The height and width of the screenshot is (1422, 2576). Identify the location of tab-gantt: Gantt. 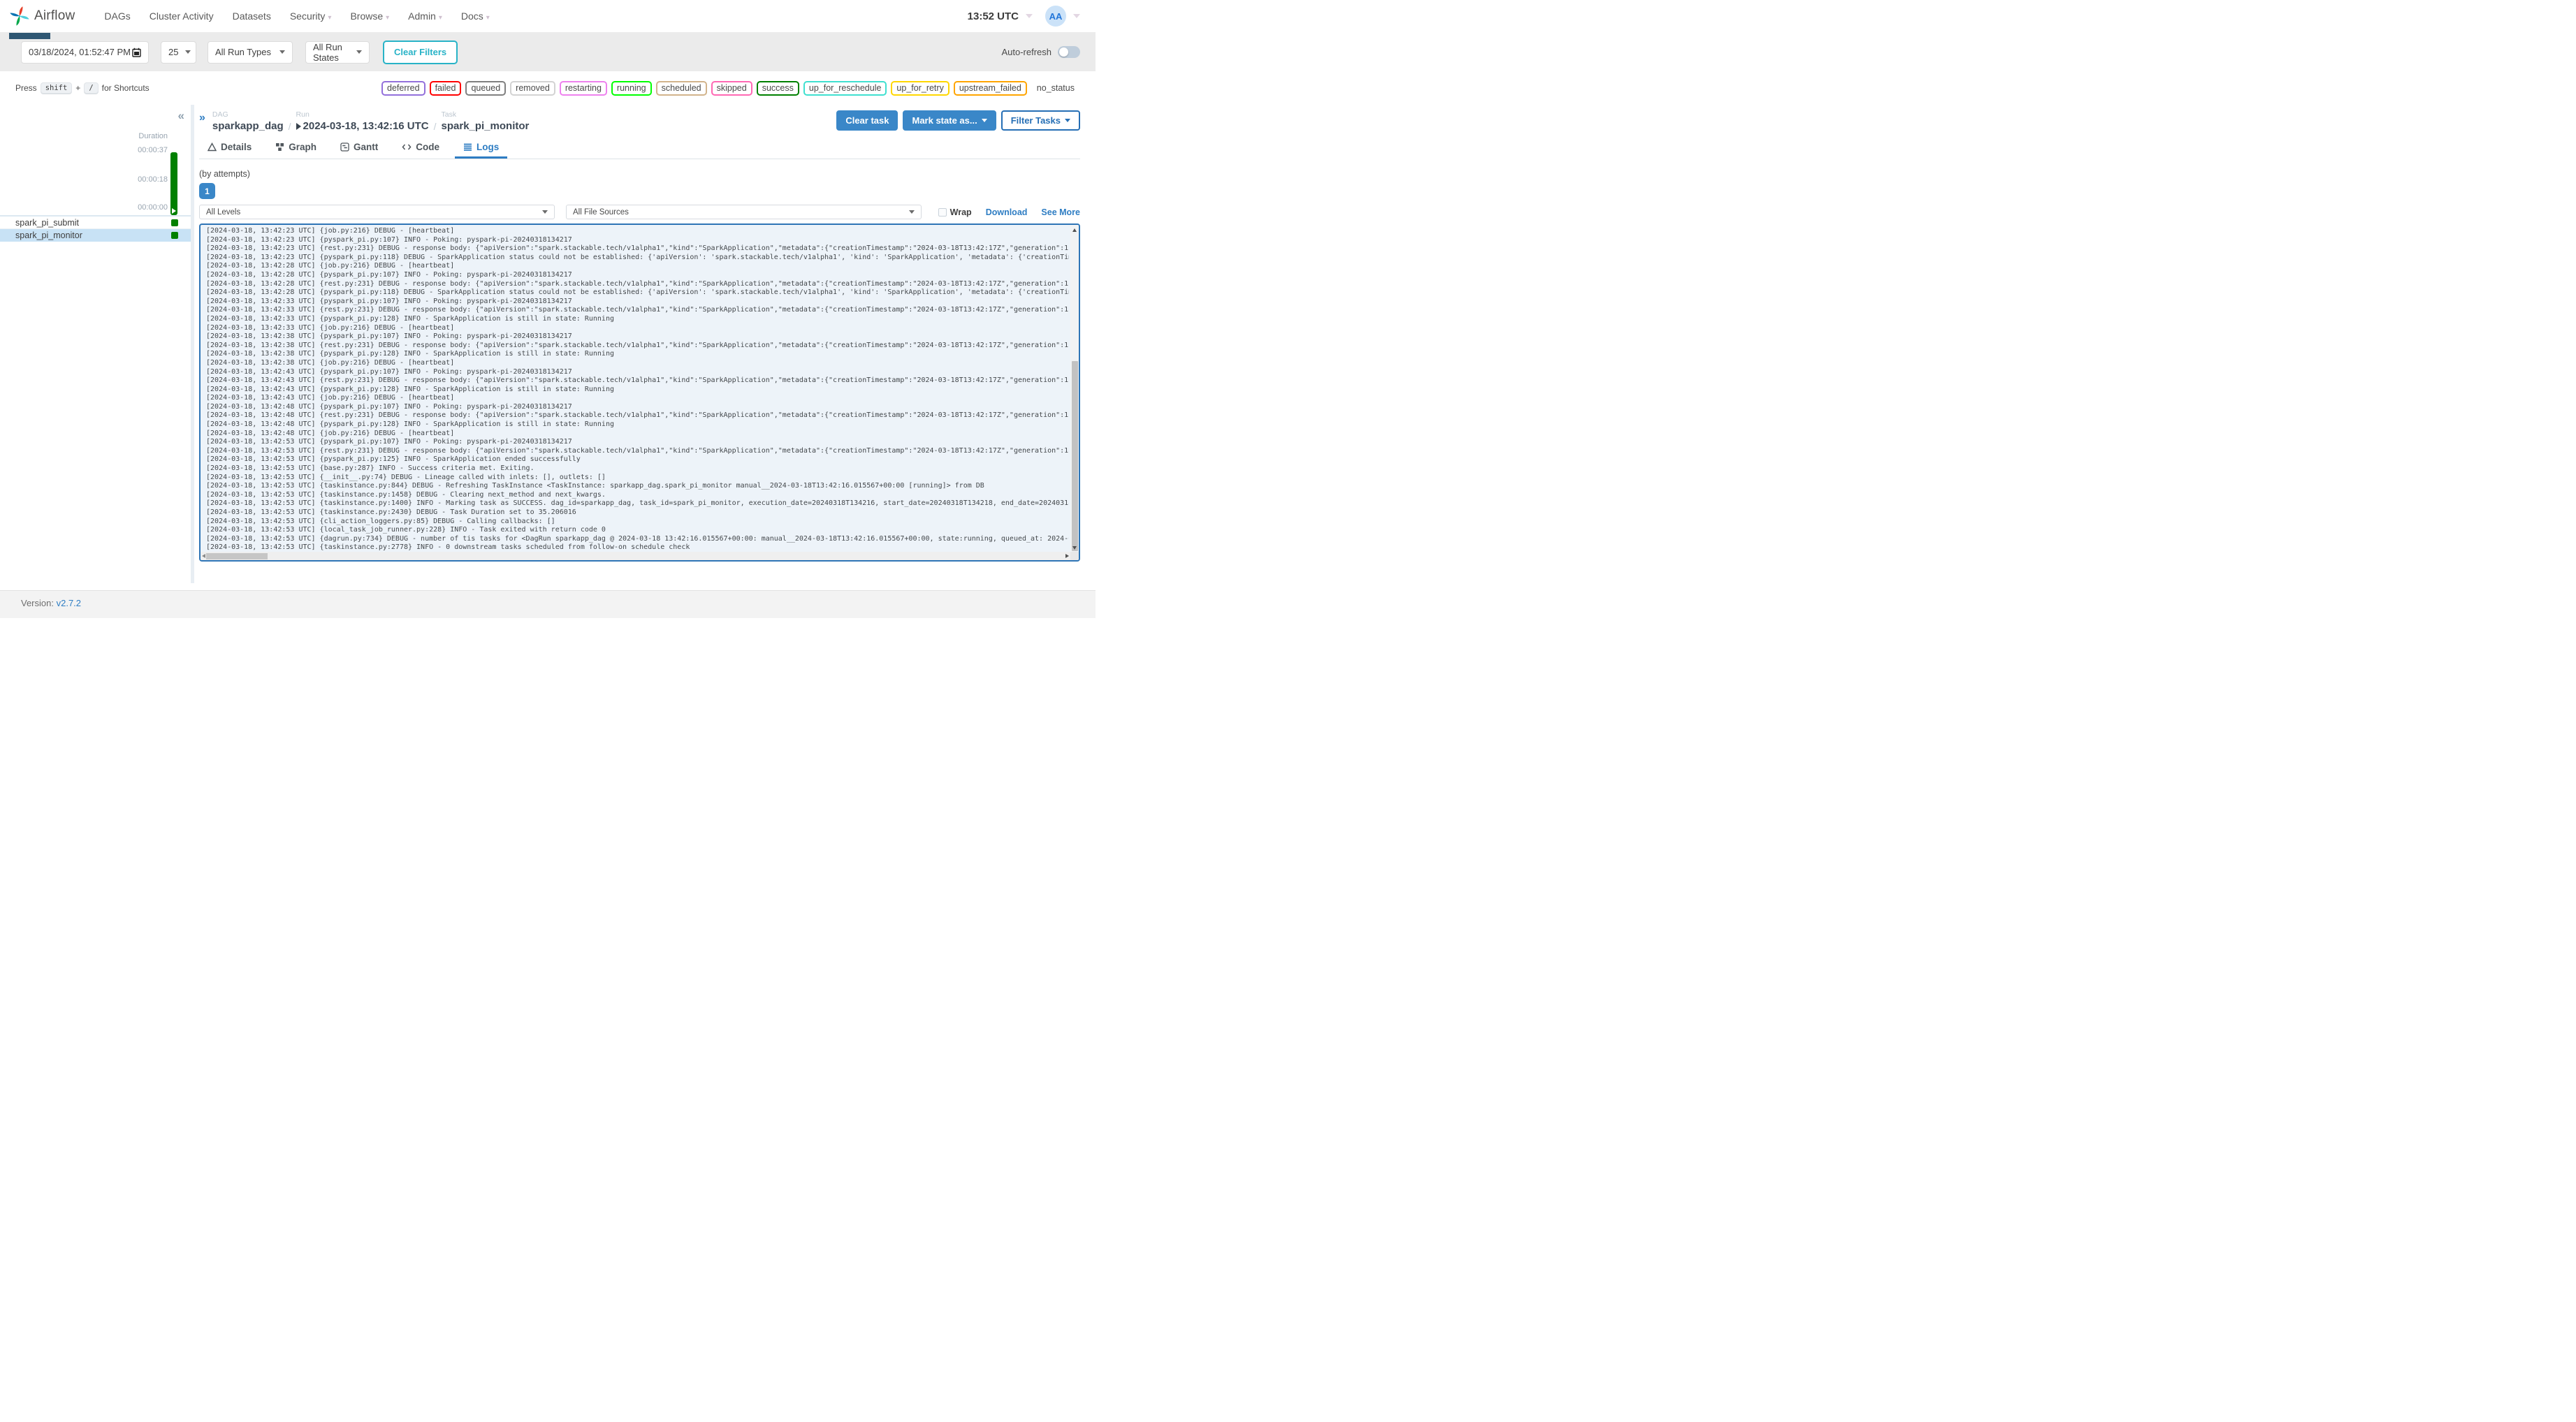
(359, 148).